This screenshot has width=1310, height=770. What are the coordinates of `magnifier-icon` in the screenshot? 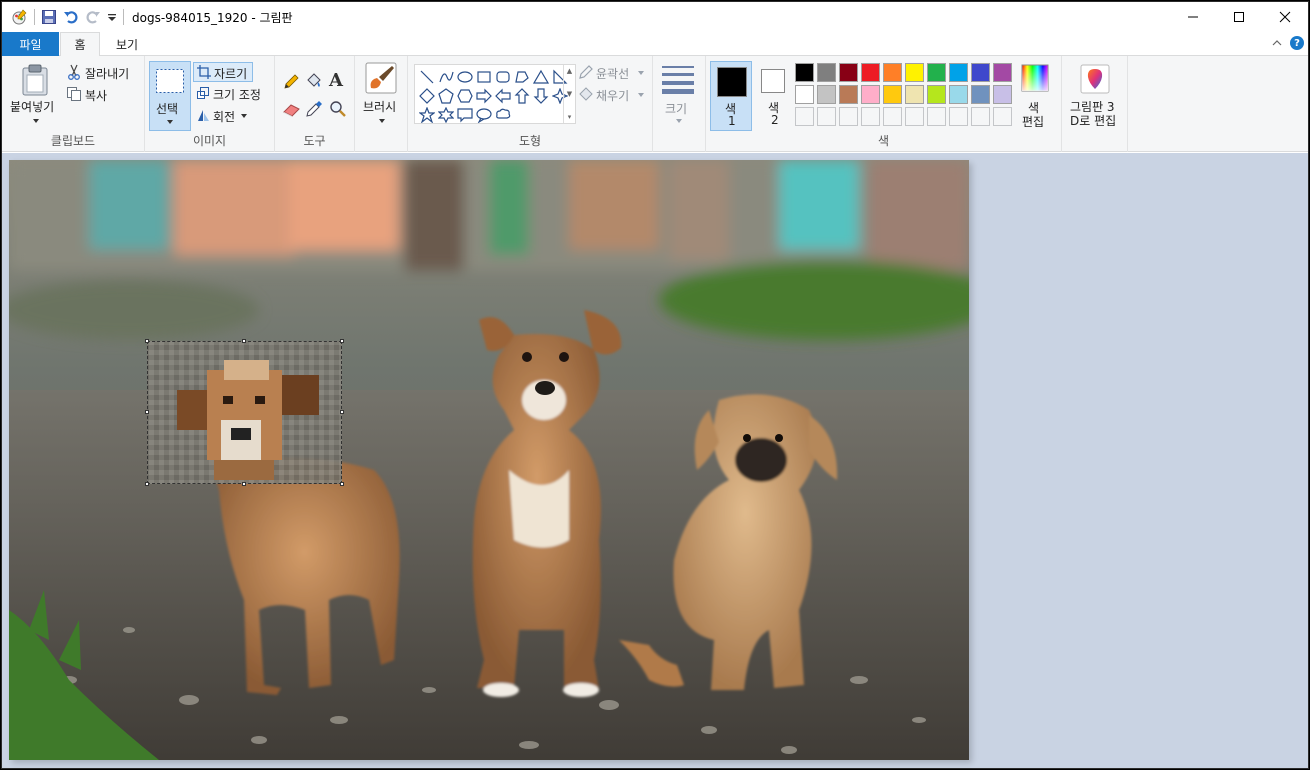 It's located at (338, 109).